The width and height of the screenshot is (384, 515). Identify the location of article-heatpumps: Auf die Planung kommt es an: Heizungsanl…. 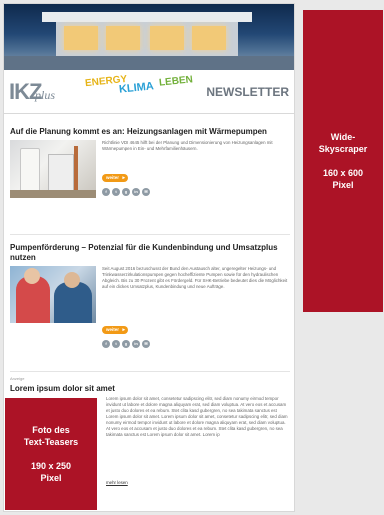
(150, 177).